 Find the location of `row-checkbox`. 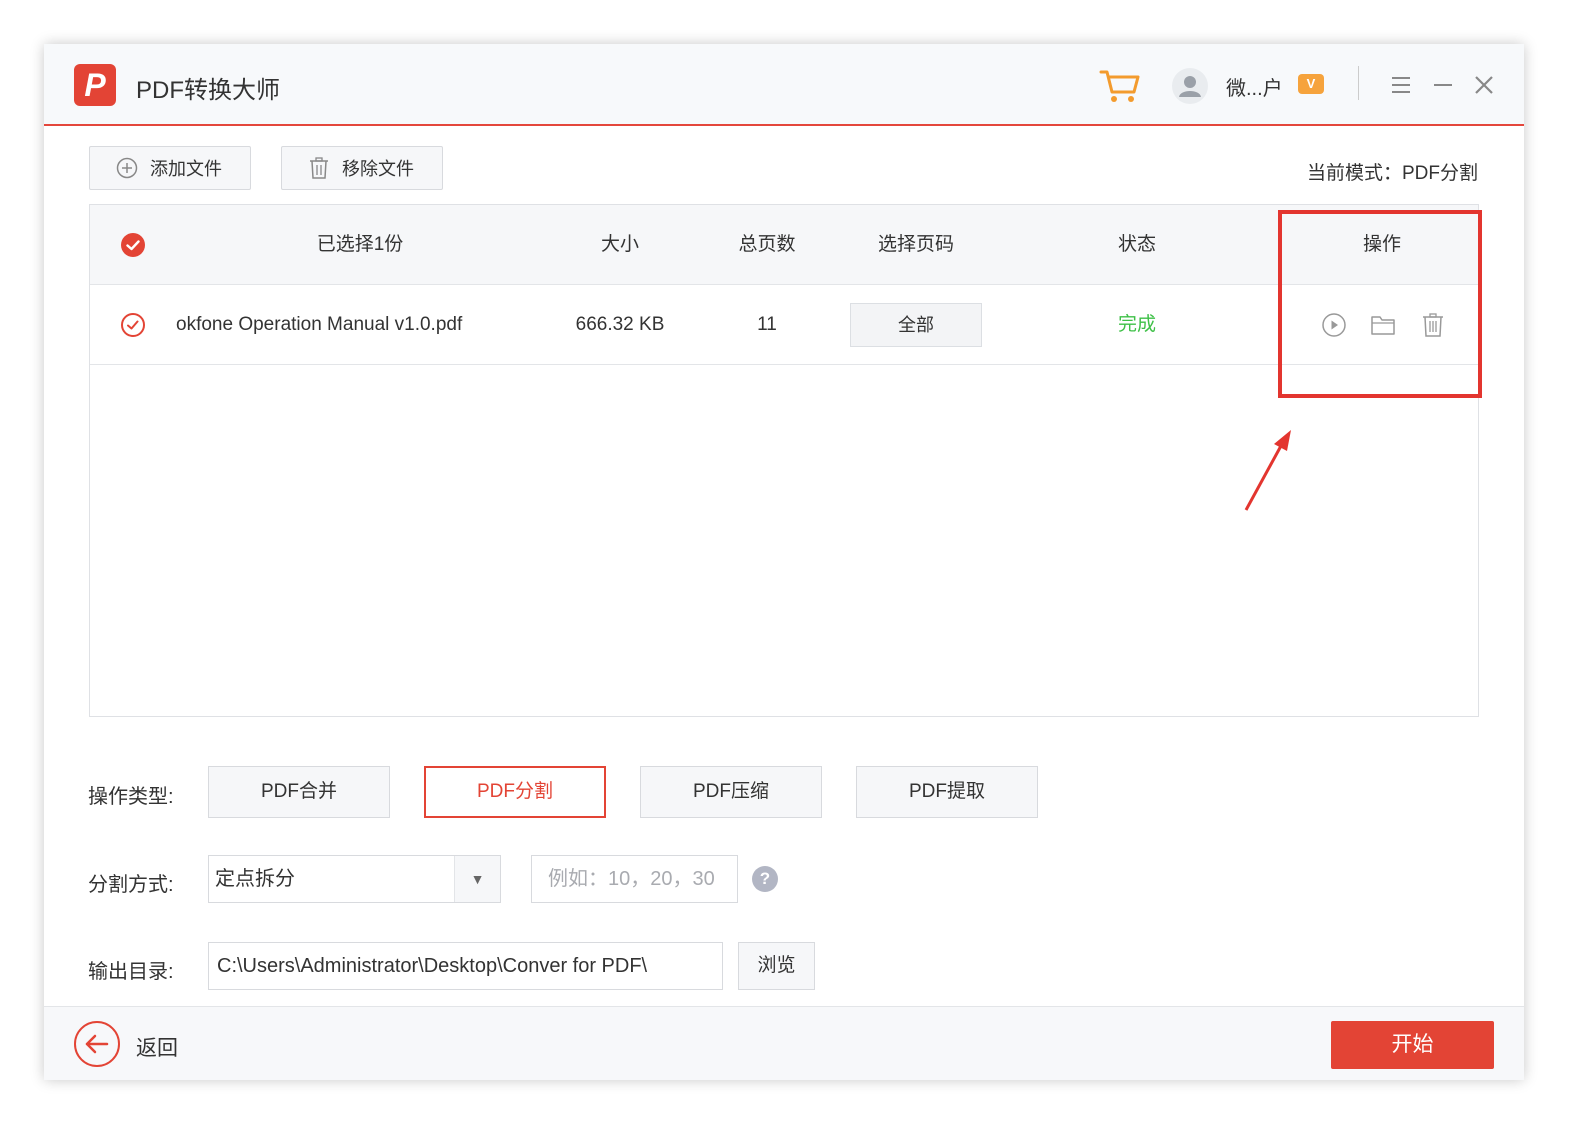

row-checkbox is located at coordinates (133, 325).